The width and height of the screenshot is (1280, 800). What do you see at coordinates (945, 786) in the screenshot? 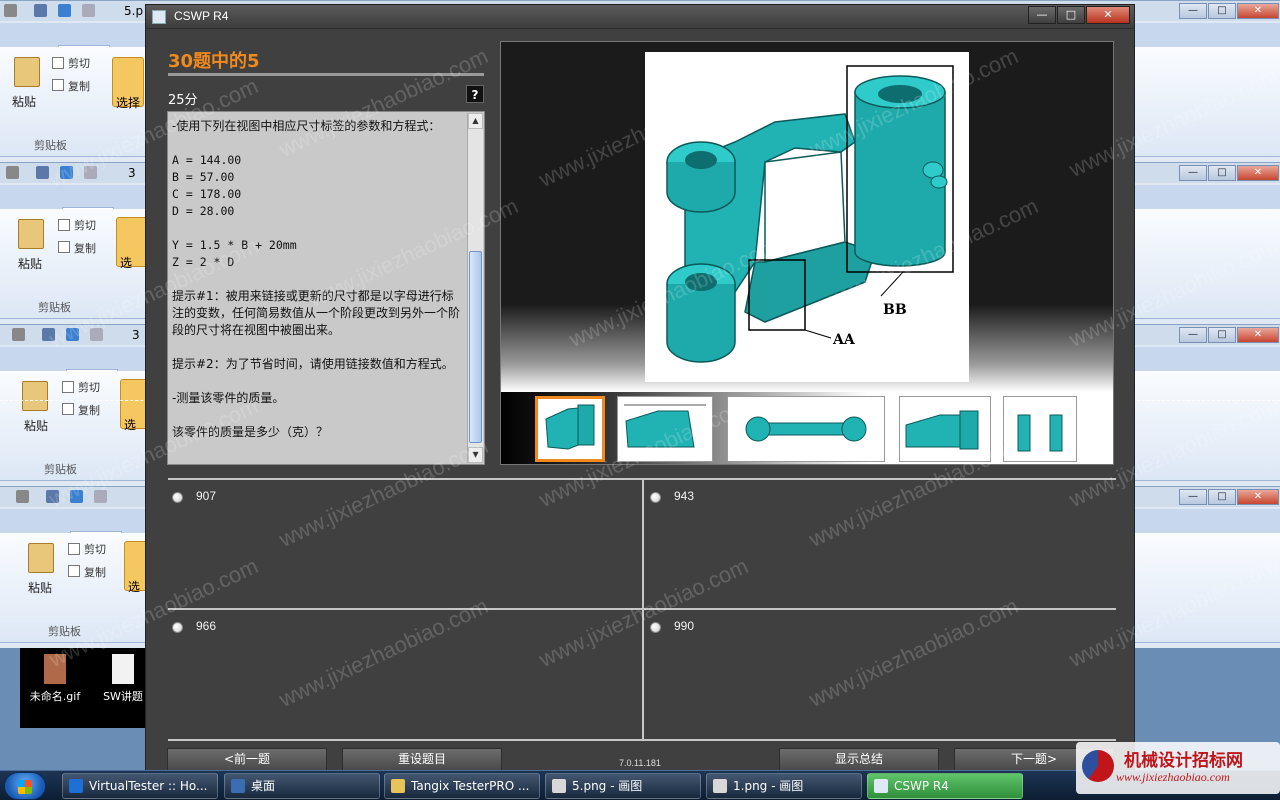
I see `taskbar-item-cswp: CSWP R4` at bounding box center [945, 786].